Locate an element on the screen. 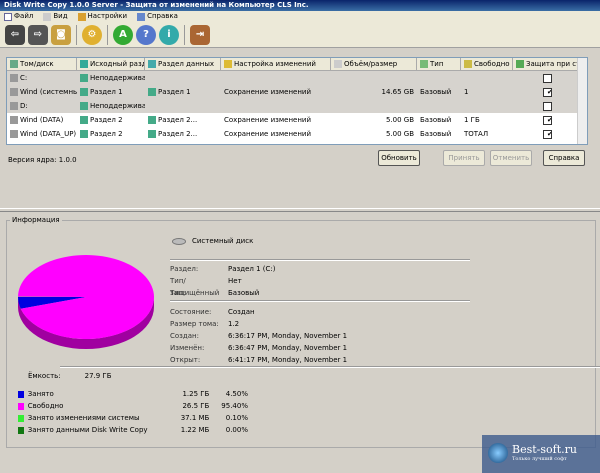 The width and height of the screenshot is (600, 473). column-header: Защита при старте is located at coordinates (546, 64).